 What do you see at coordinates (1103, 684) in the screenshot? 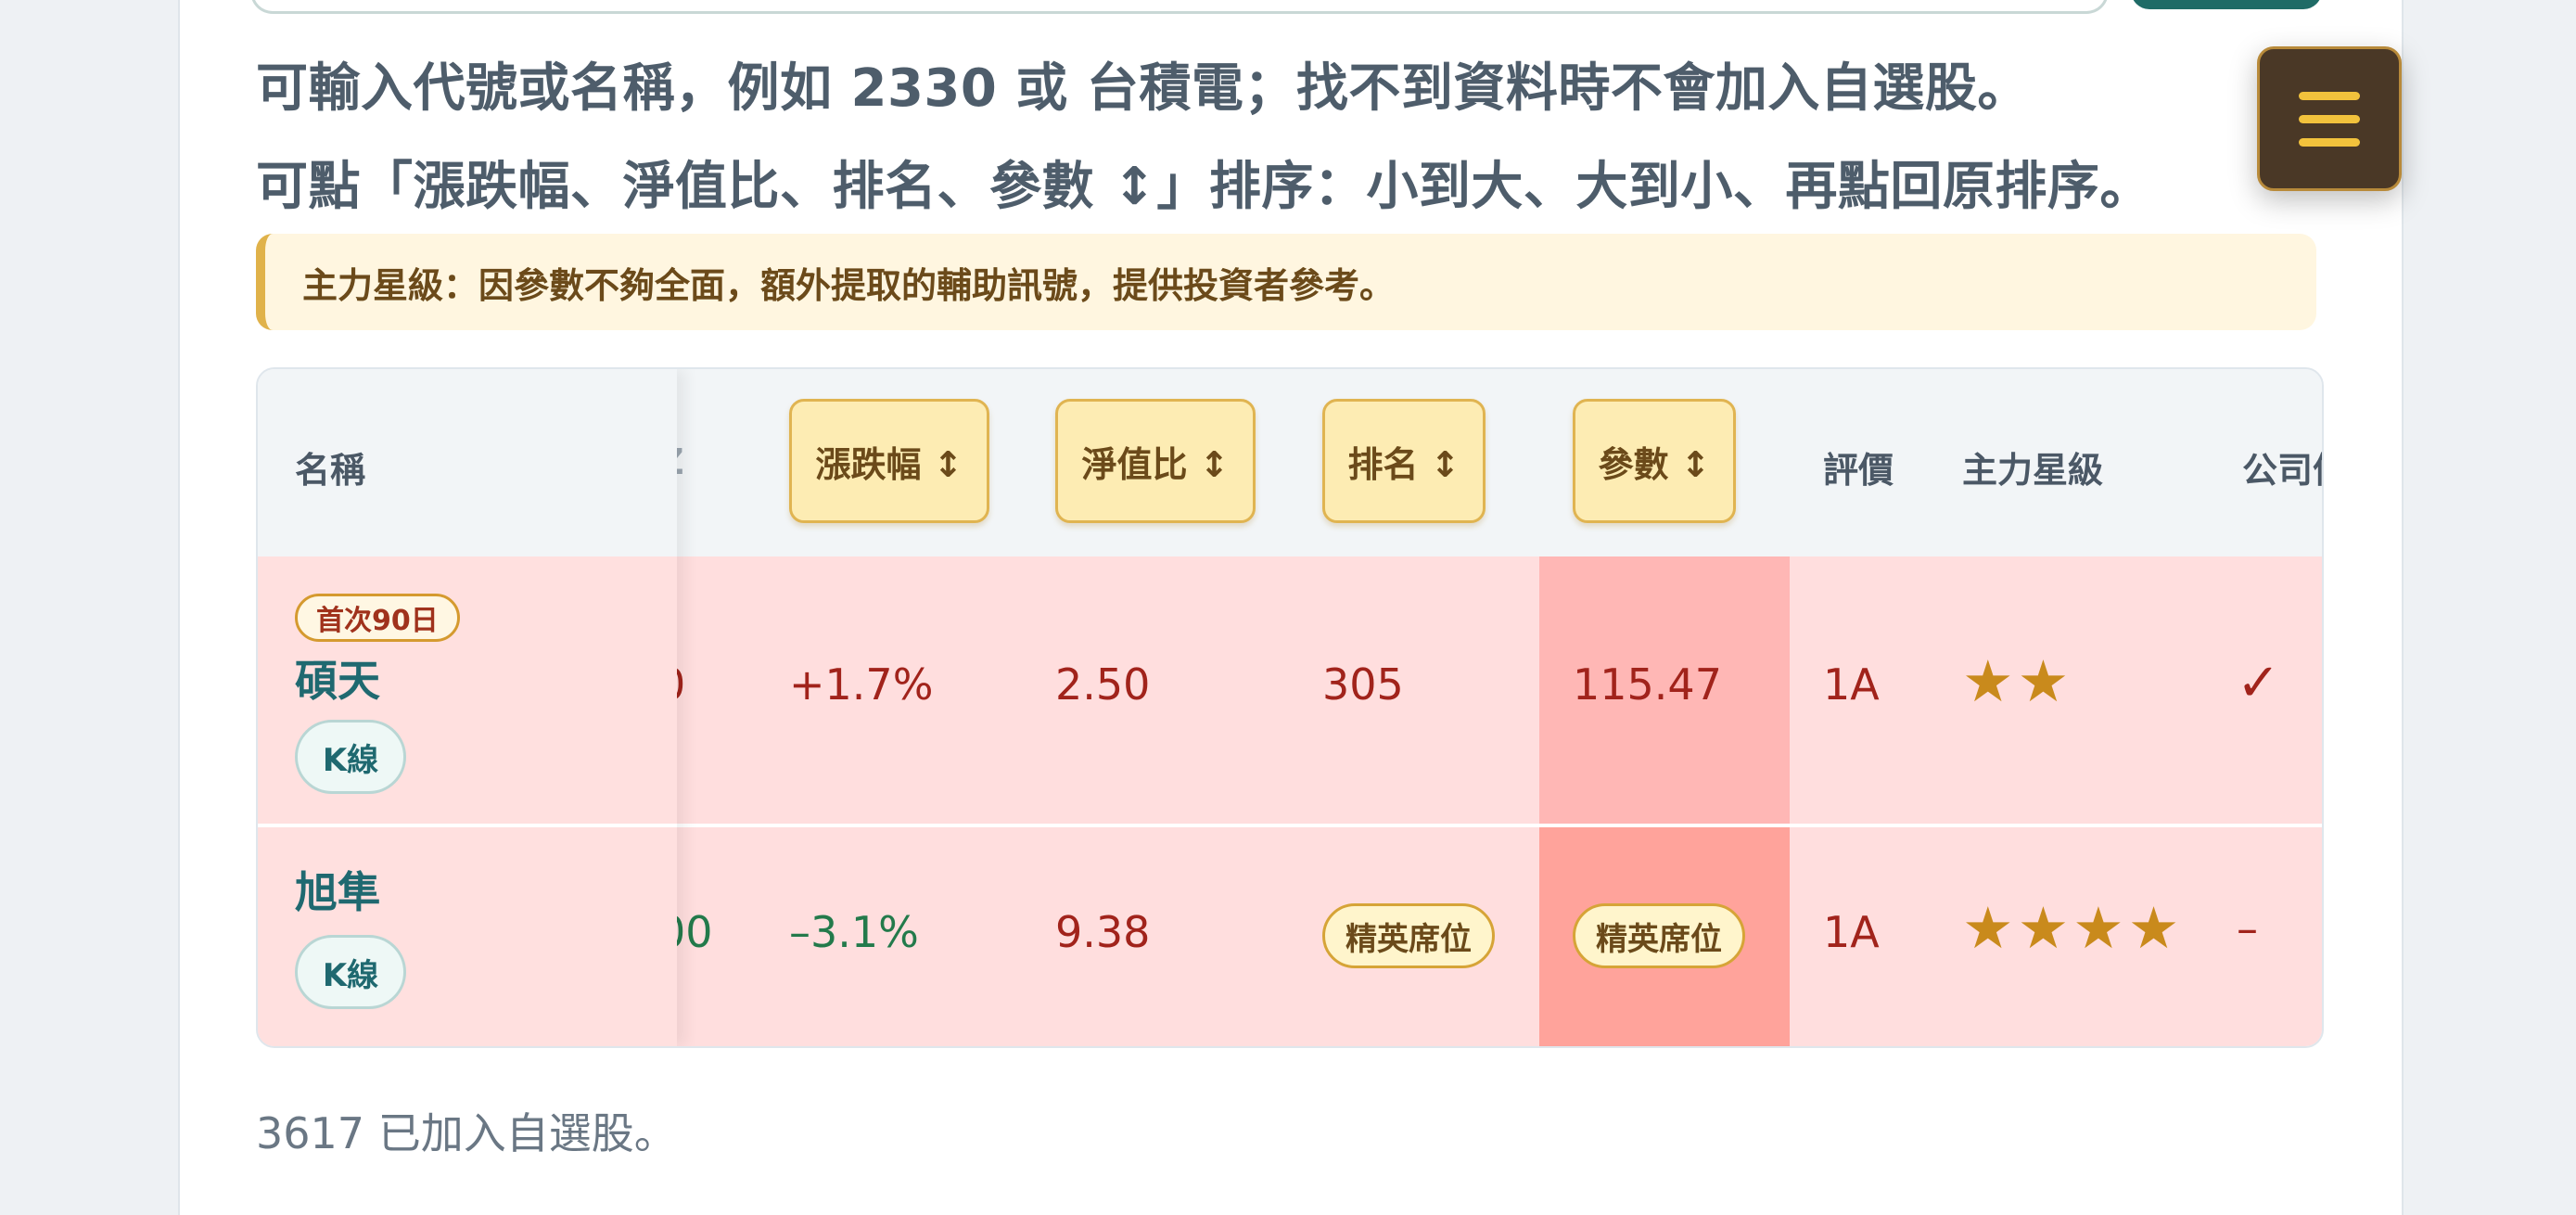
I see `pbr-cell: 2.50` at bounding box center [1103, 684].